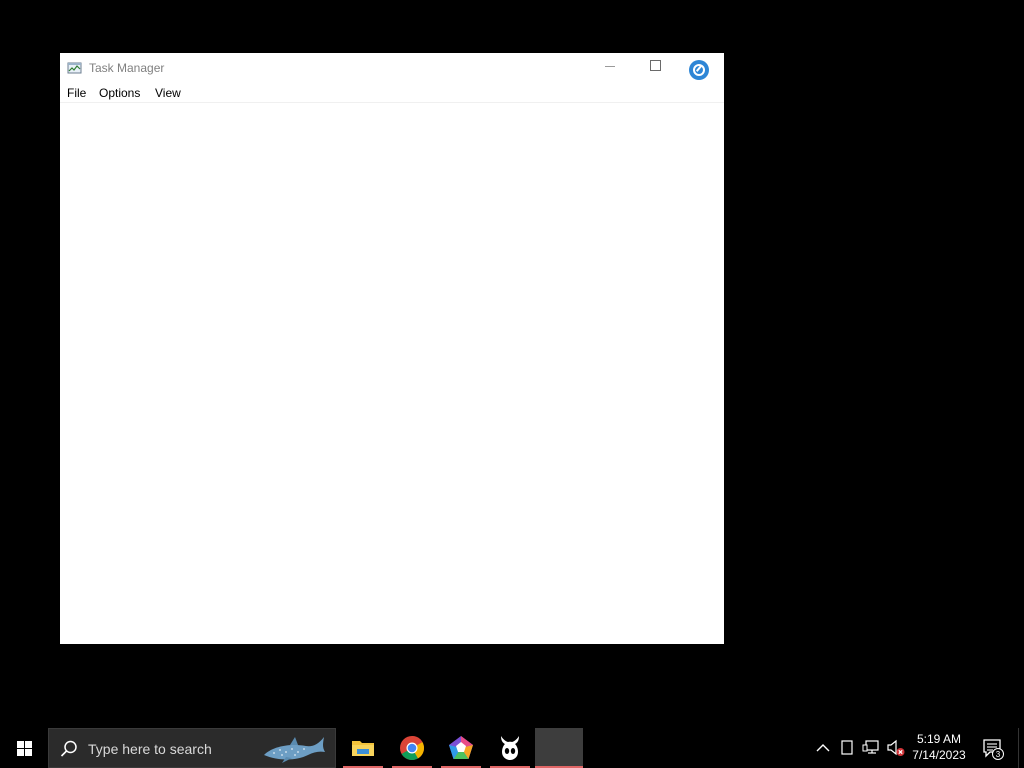 The width and height of the screenshot is (1024, 768). I want to click on folder-icon, so click(363, 748).